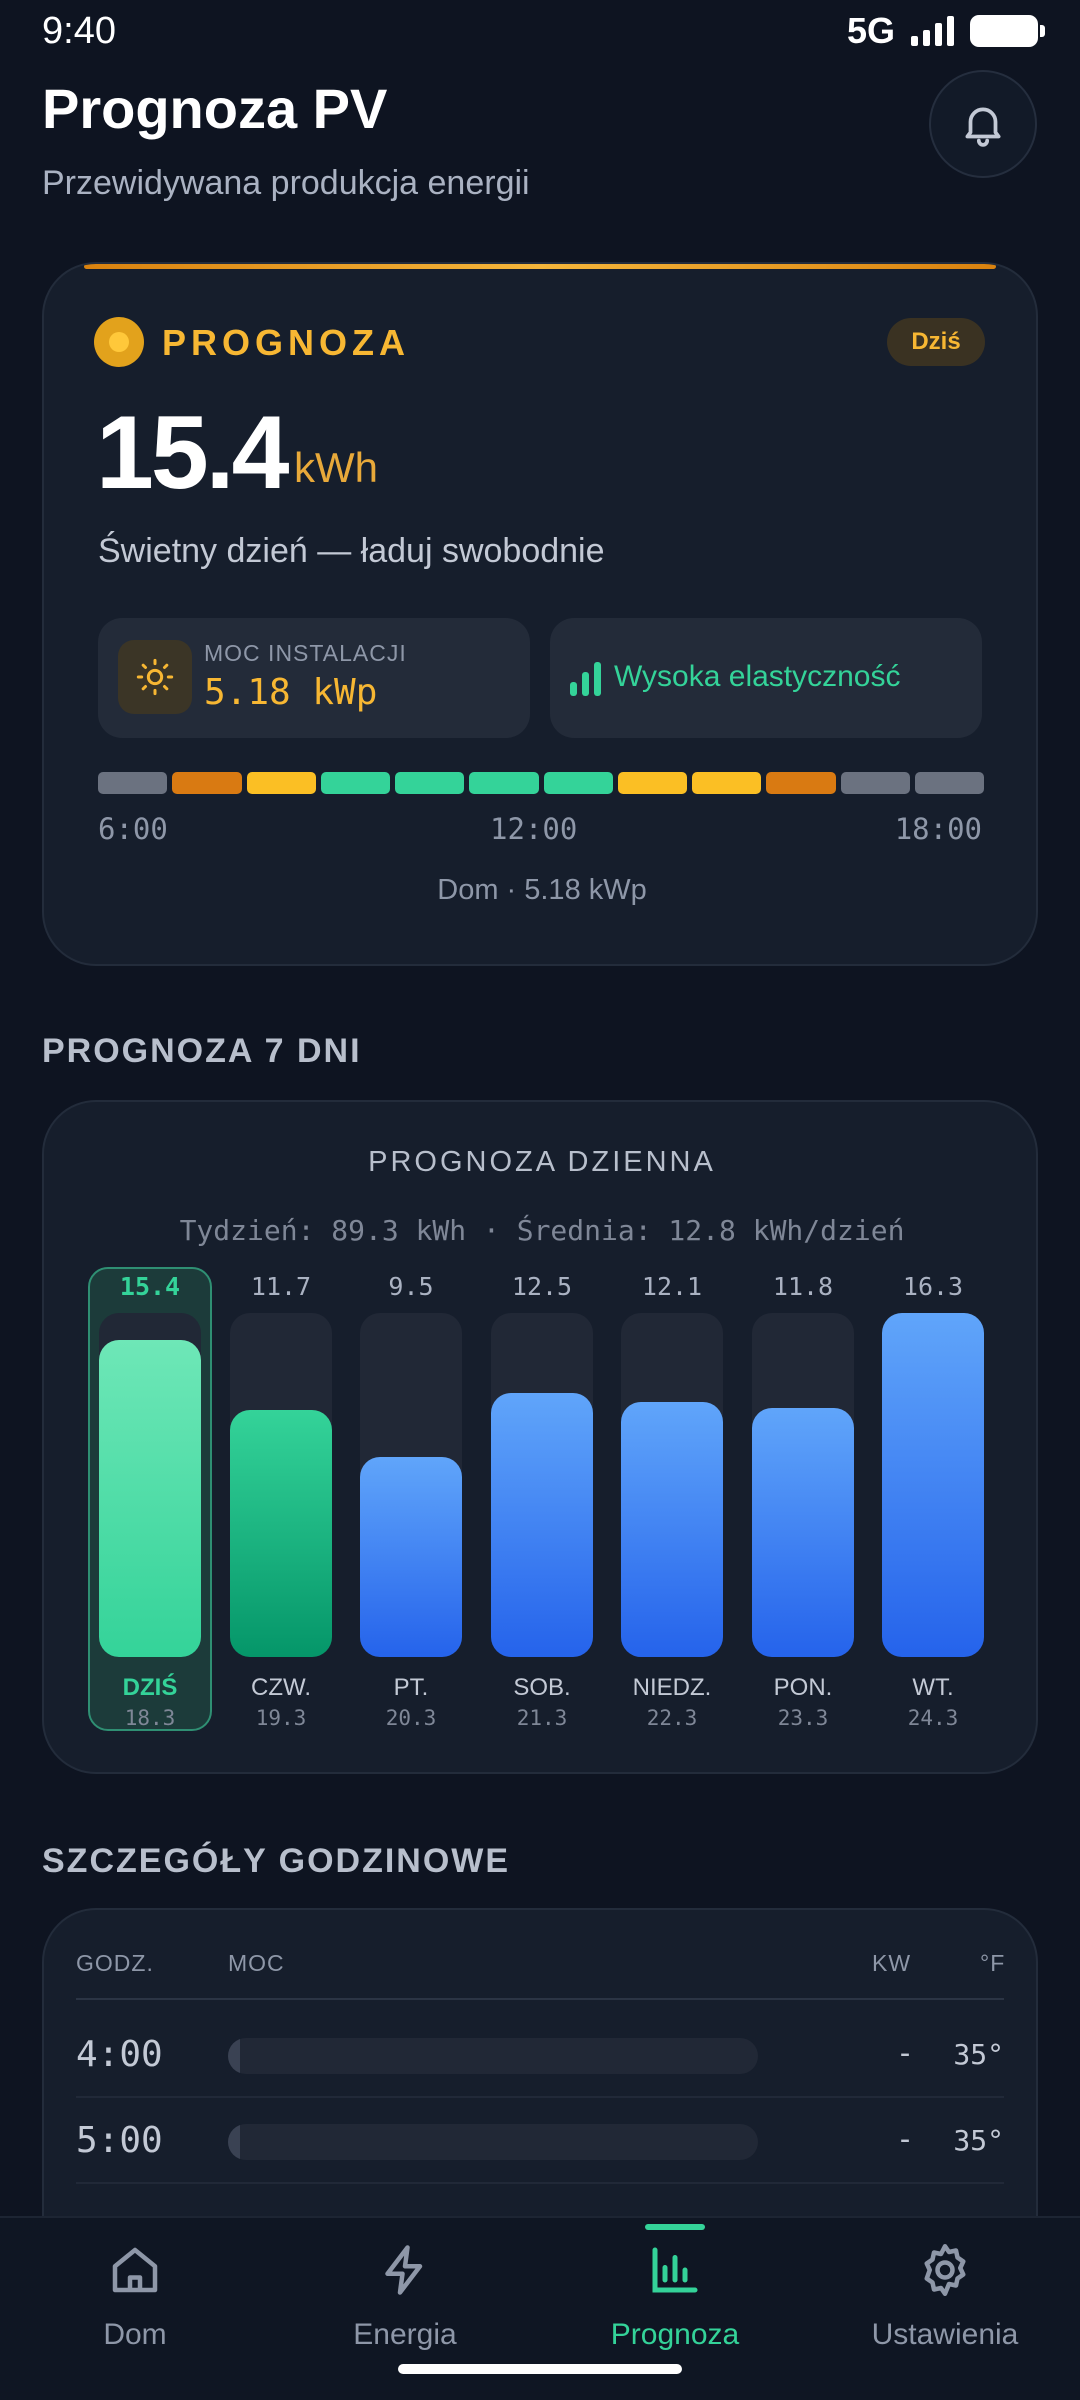  What do you see at coordinates (933, 1687) in the screenshot?
I see `bar-day-label: WT.` at bounding box center [933, 1687].